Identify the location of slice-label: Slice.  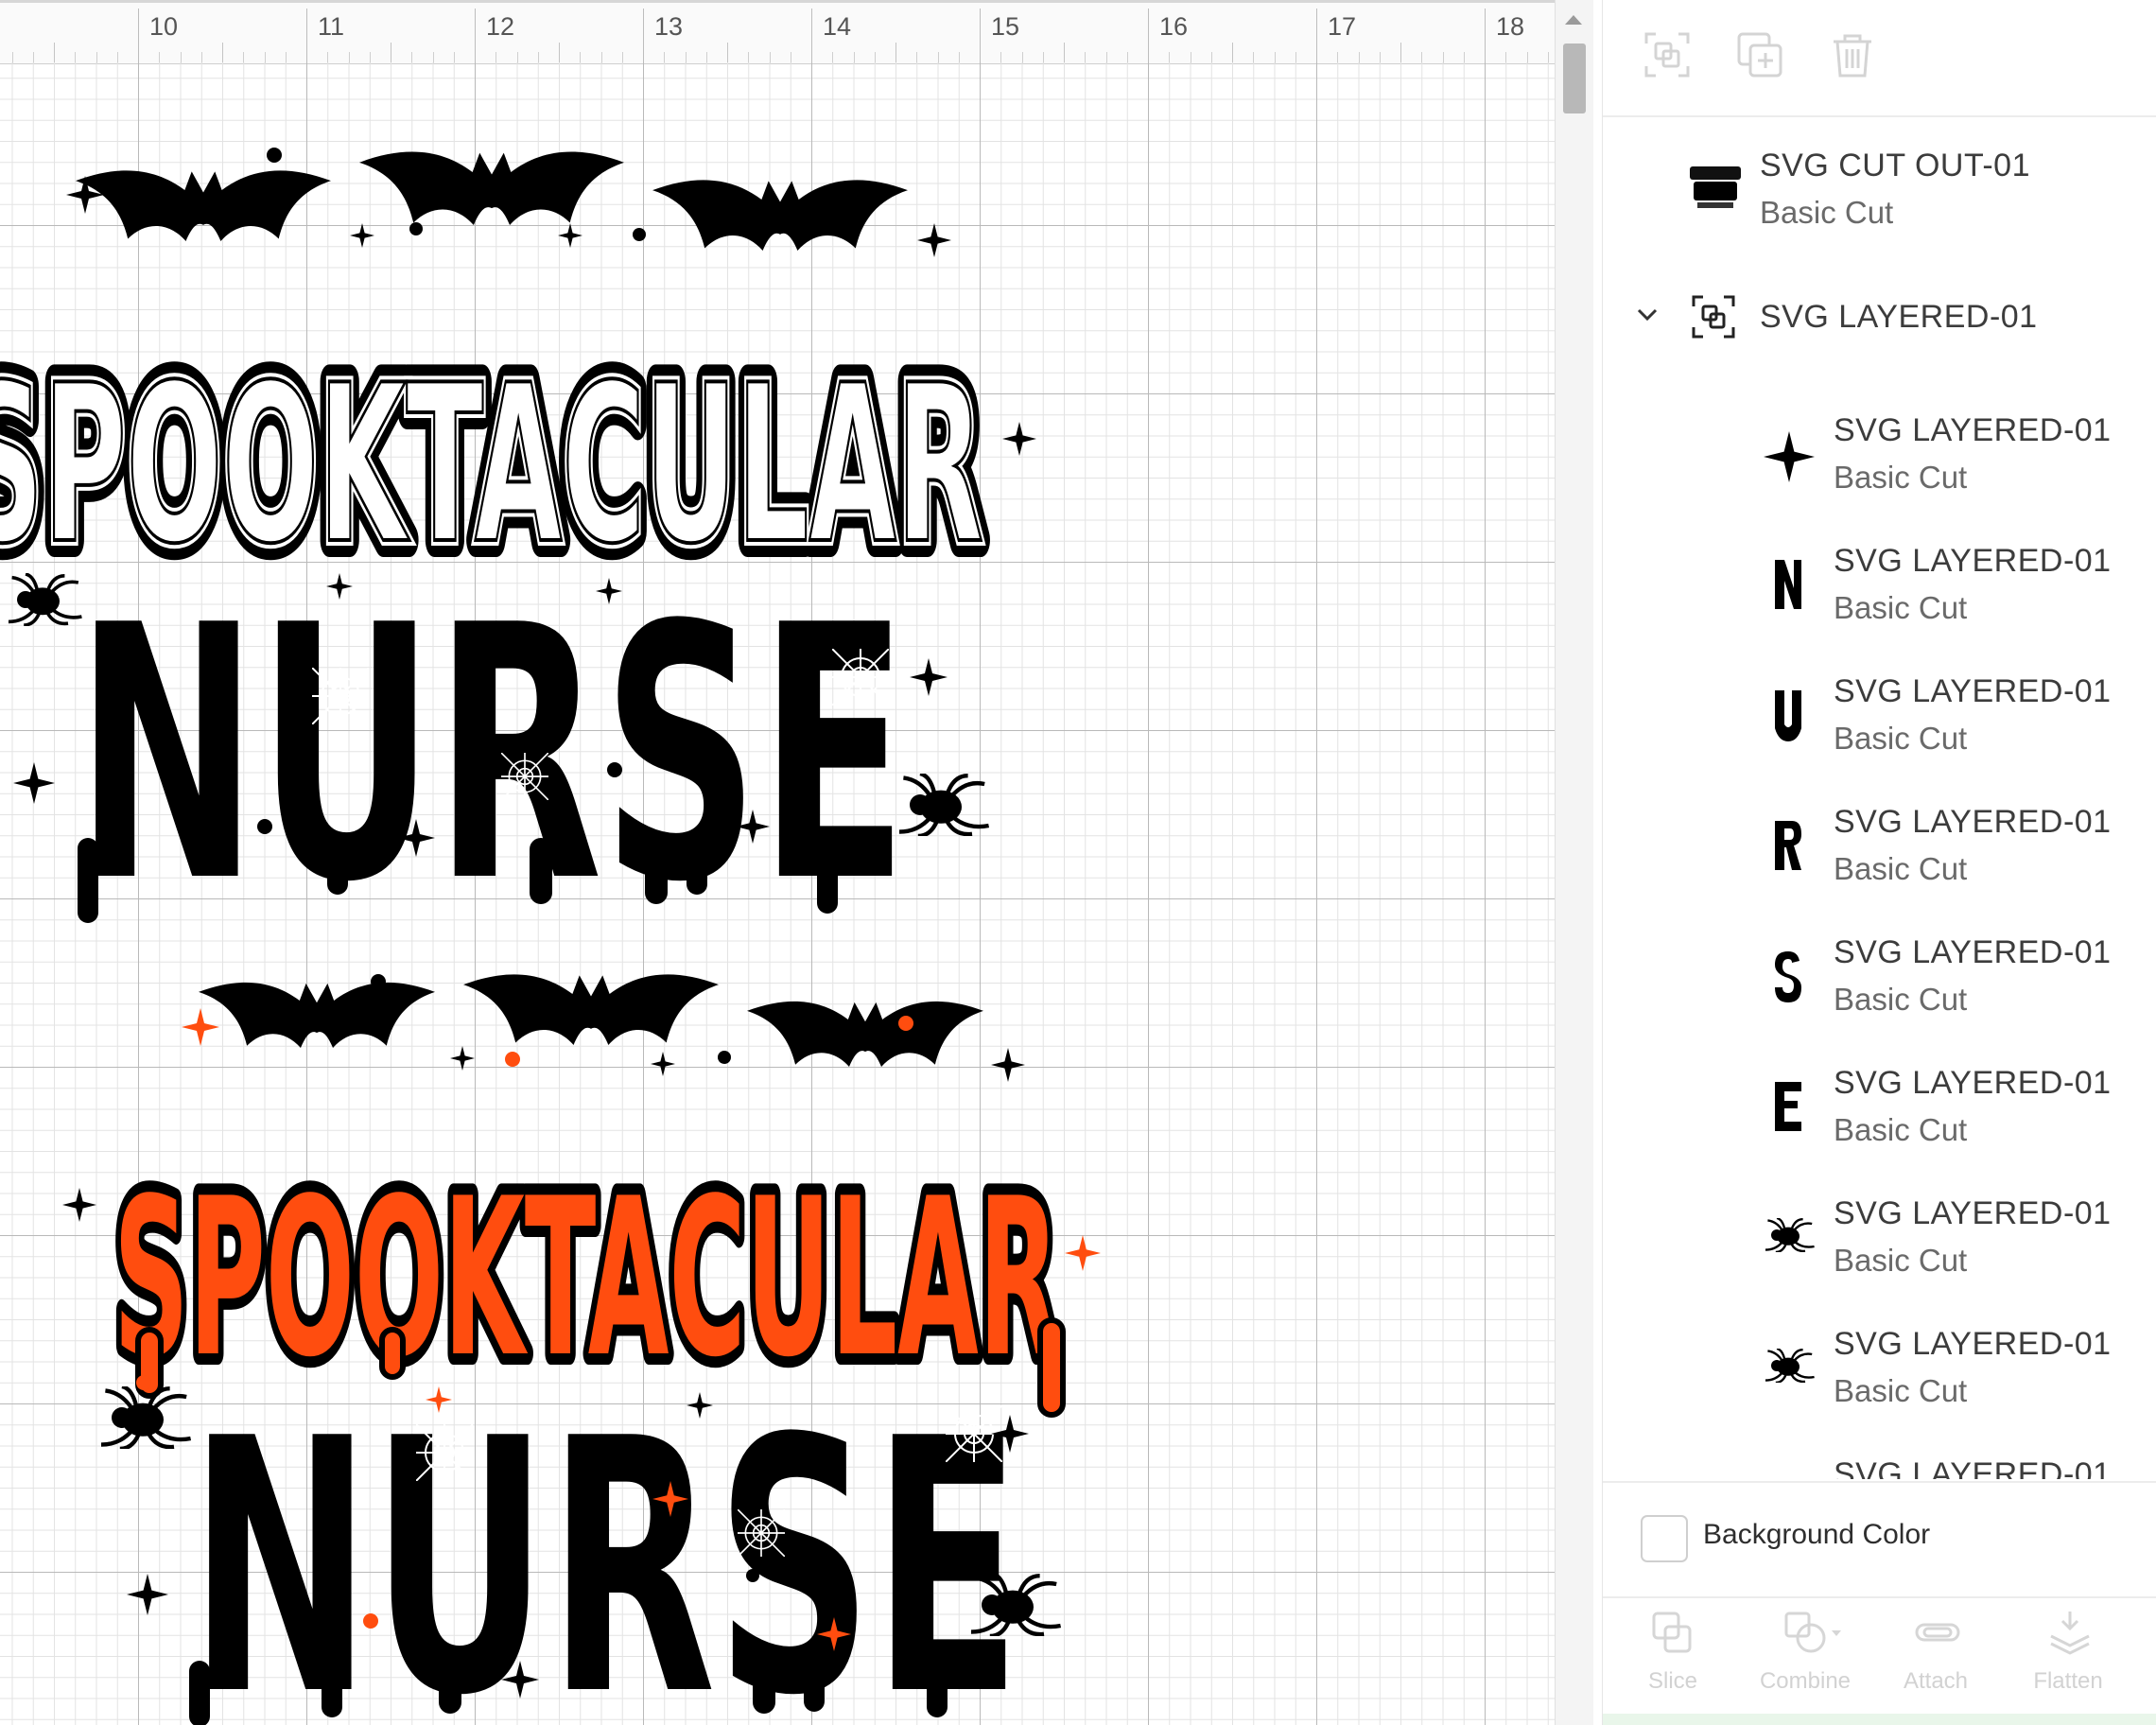
(1672, 1681).